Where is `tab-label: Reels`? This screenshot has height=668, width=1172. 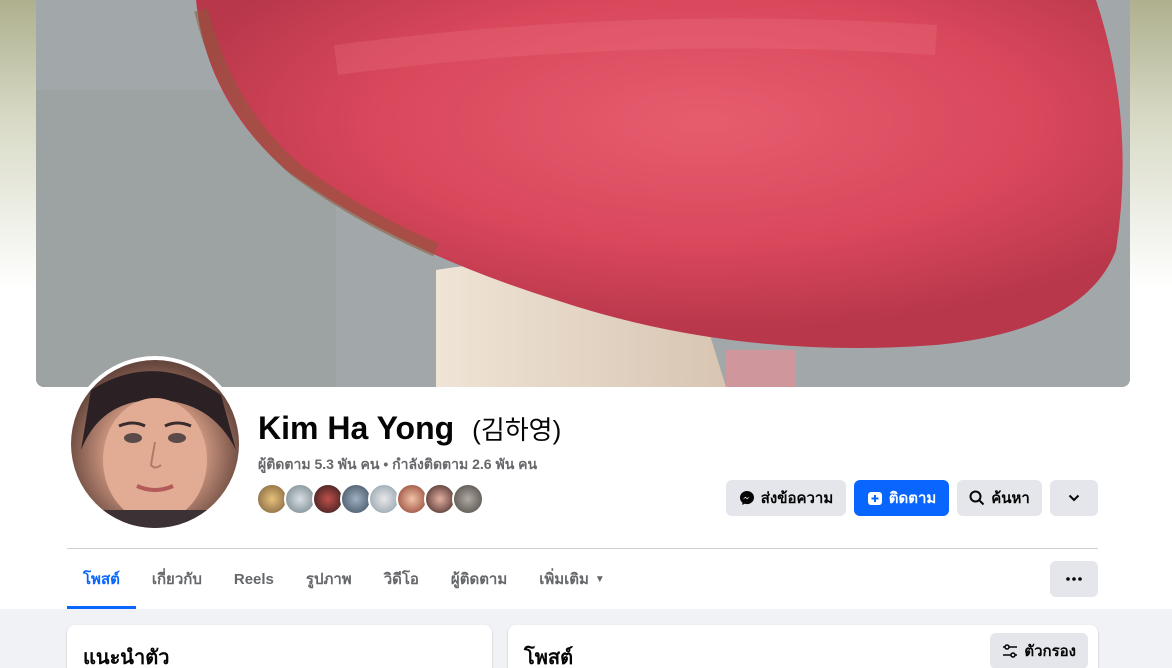
tab-label: Reels is located at coordinates (253, 579).